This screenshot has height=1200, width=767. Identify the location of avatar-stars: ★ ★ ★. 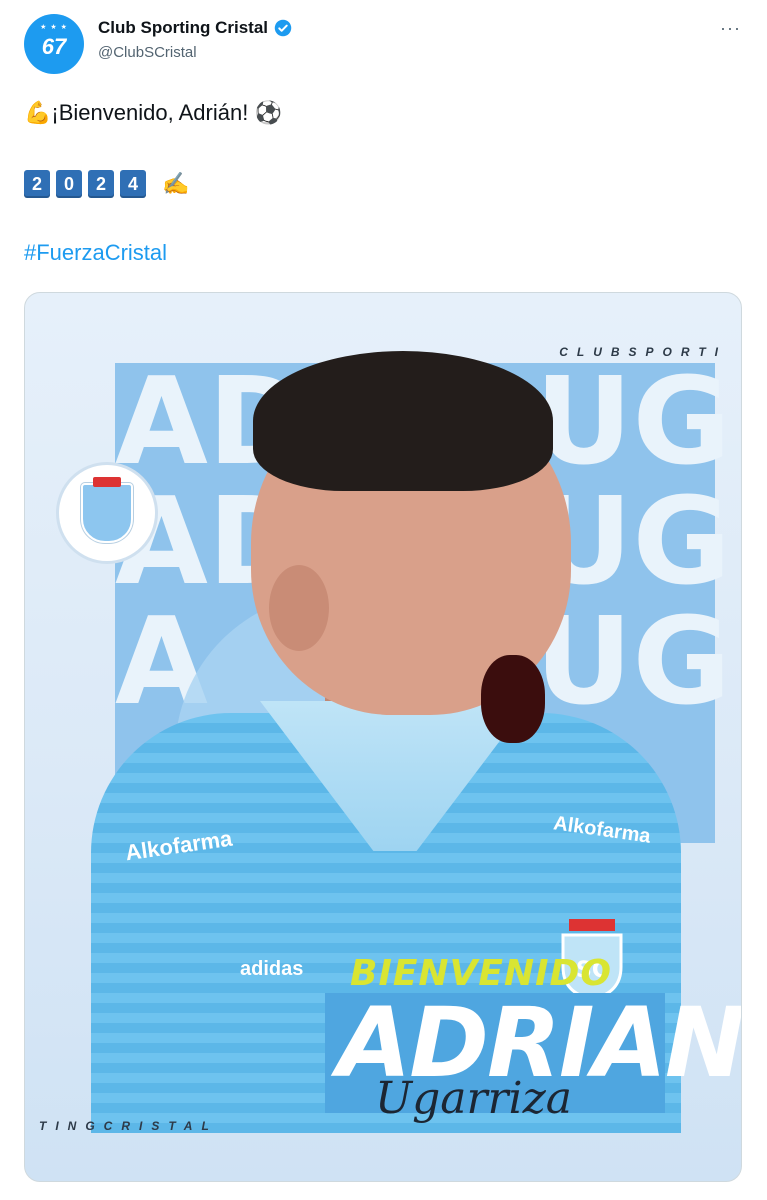
(54, 27).